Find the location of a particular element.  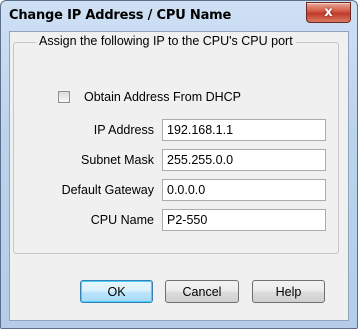

dhcp-checkbox-label: Obtain Address From DHCP is located at coordinates (162, 97).